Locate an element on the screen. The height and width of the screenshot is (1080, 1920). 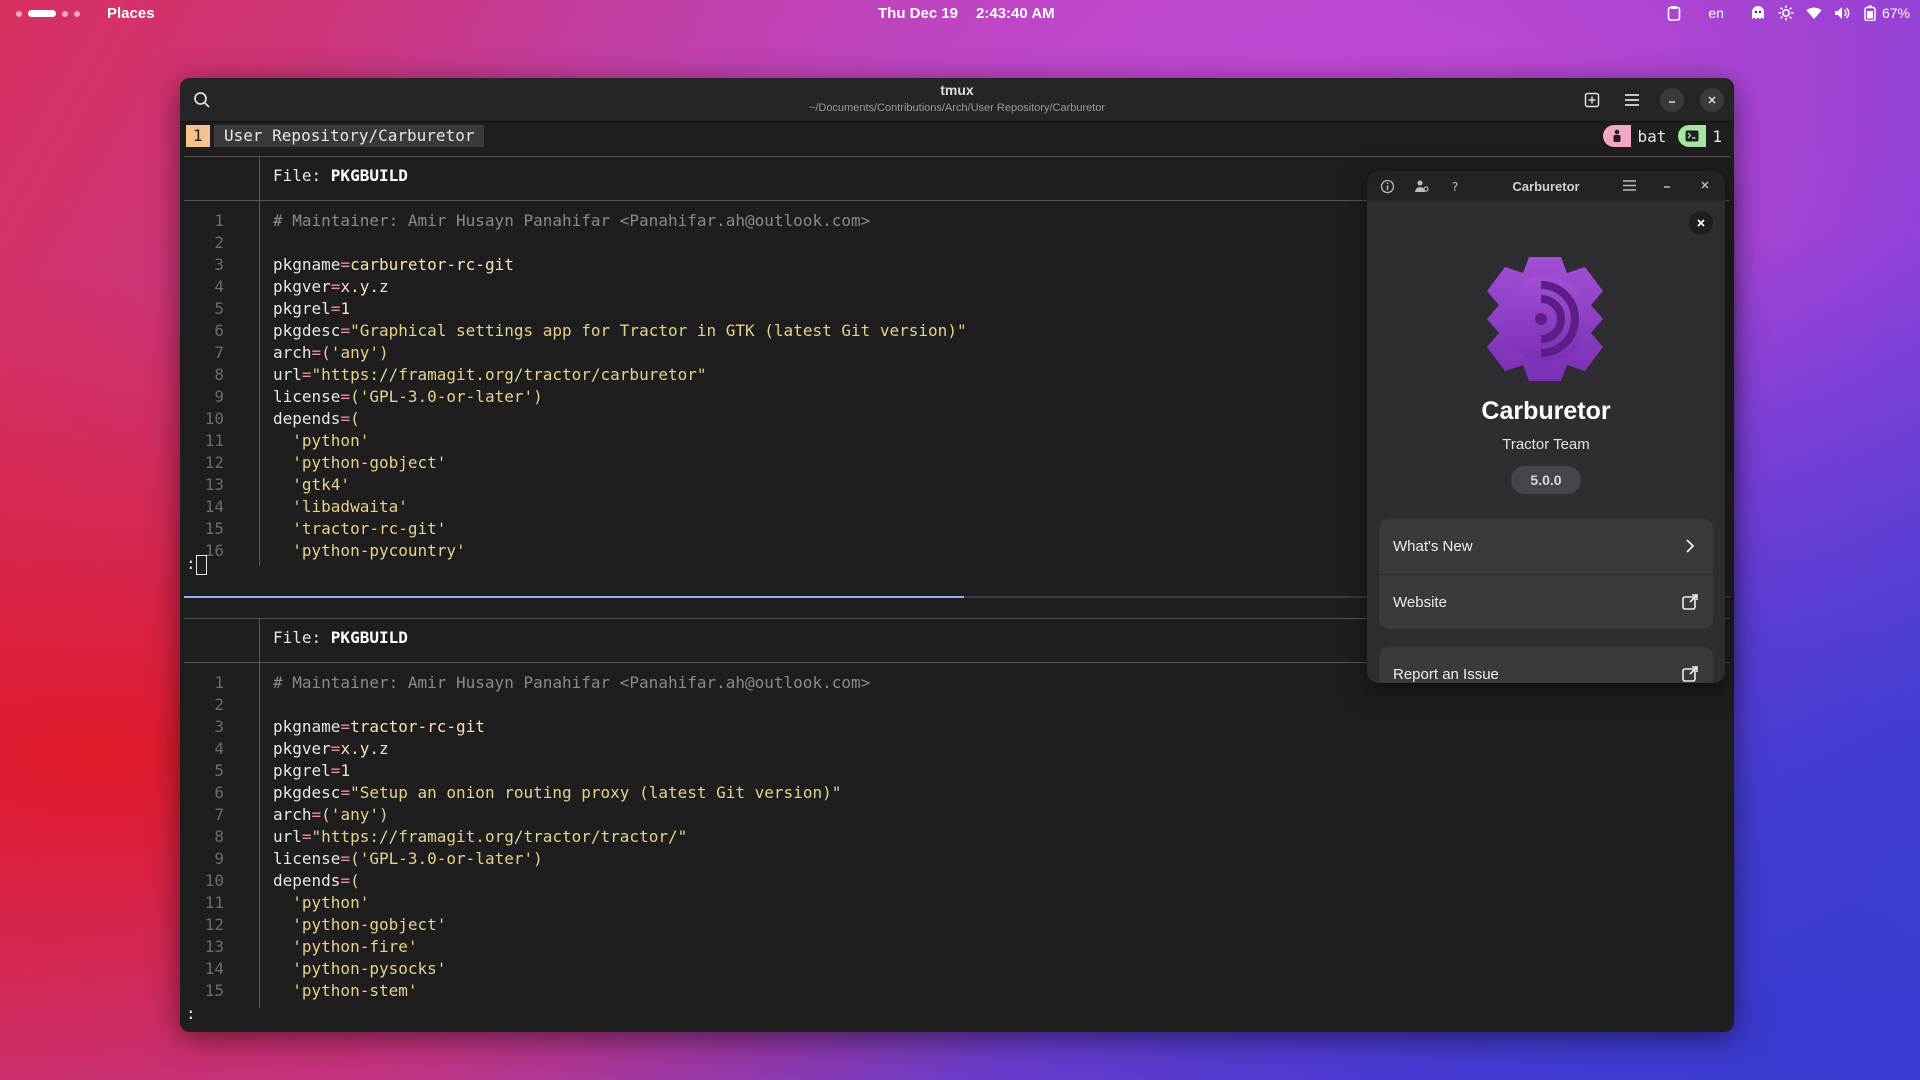
code-text: 'python' is located at coordinates (321, 441).